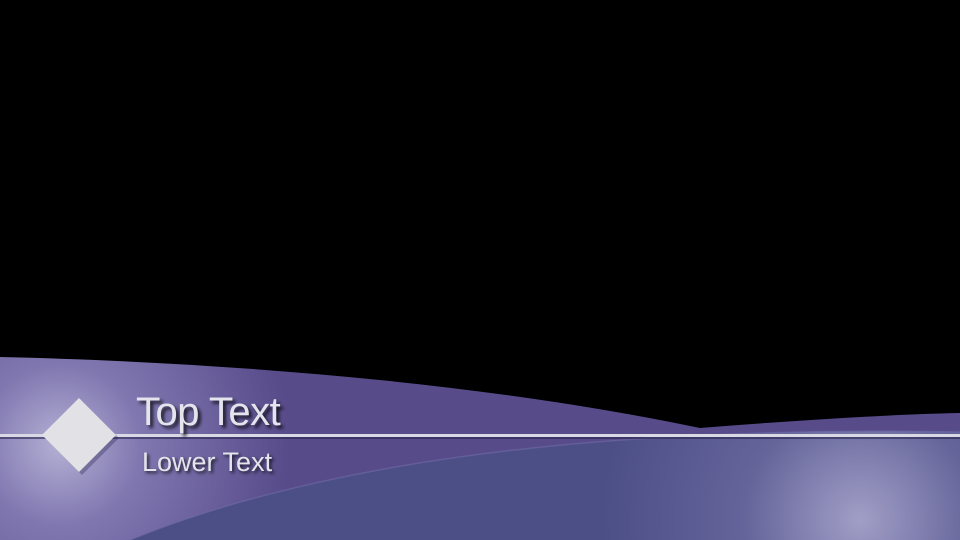  I want to click on lower-text: Lower Text, so click(207, 462).